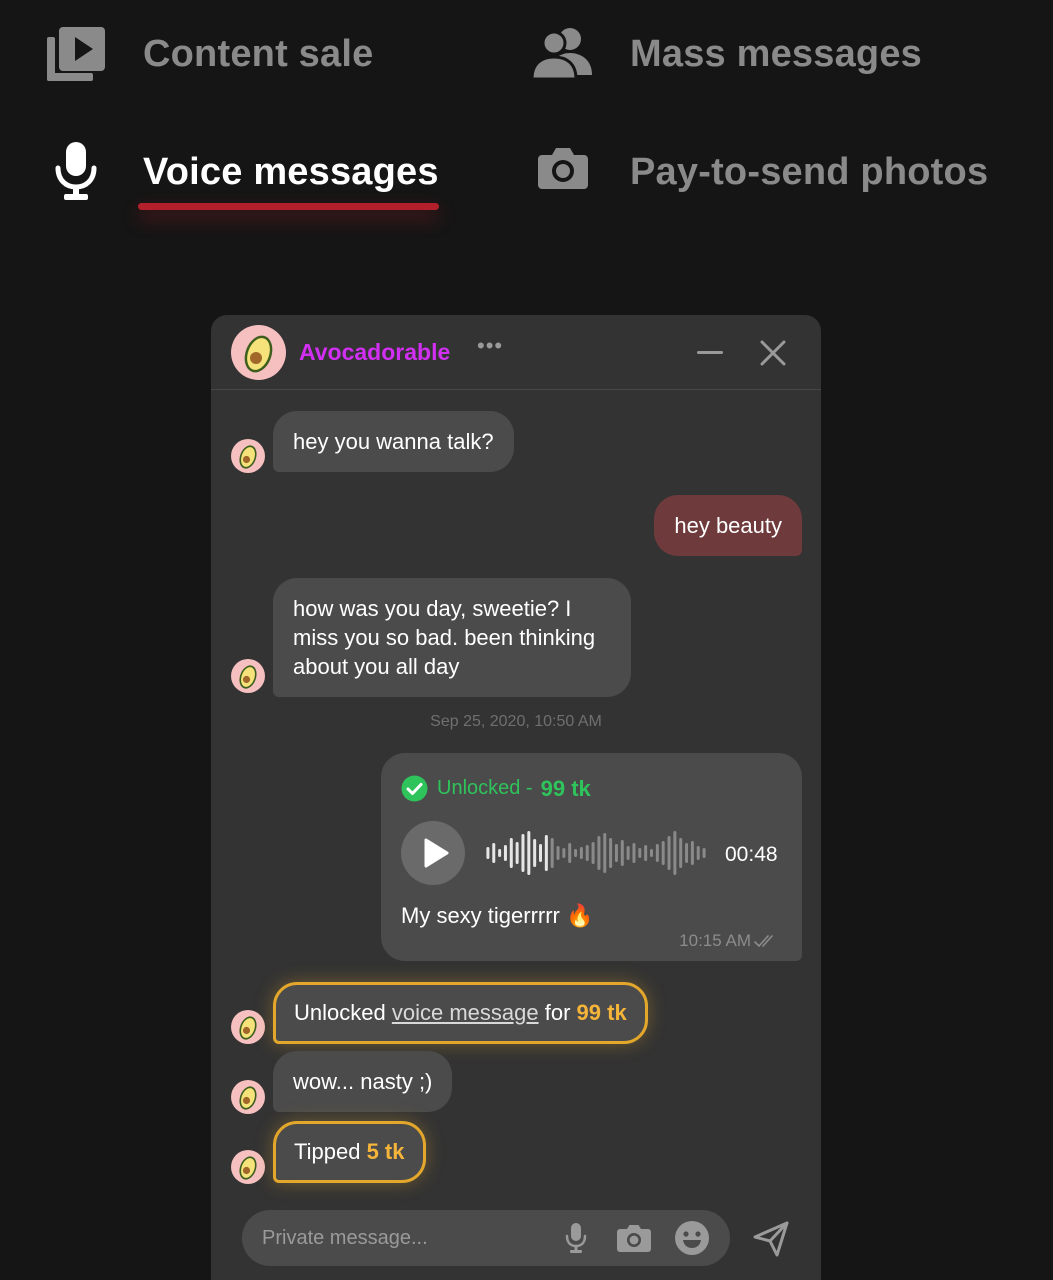  What do you see at coordinates (751, 854) in the screenshot?
I see `voice-duration: 00:48` at bounding box center [751, 854].